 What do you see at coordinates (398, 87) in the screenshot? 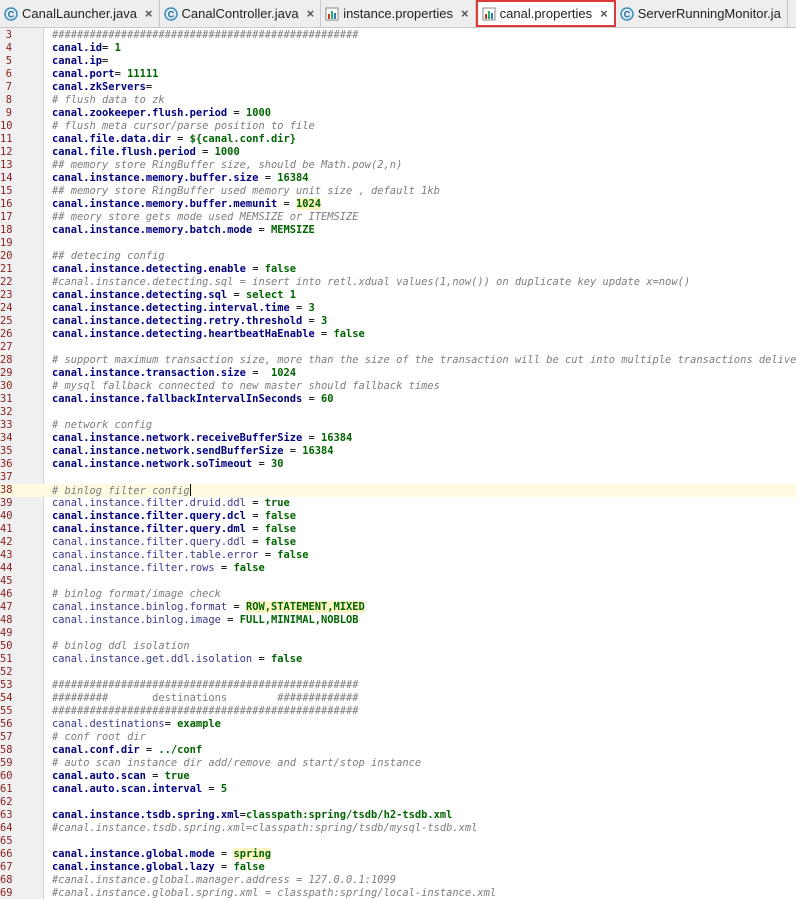
I see `code-line: 7 canal.zkServers=` at bounding box center [398, 87].